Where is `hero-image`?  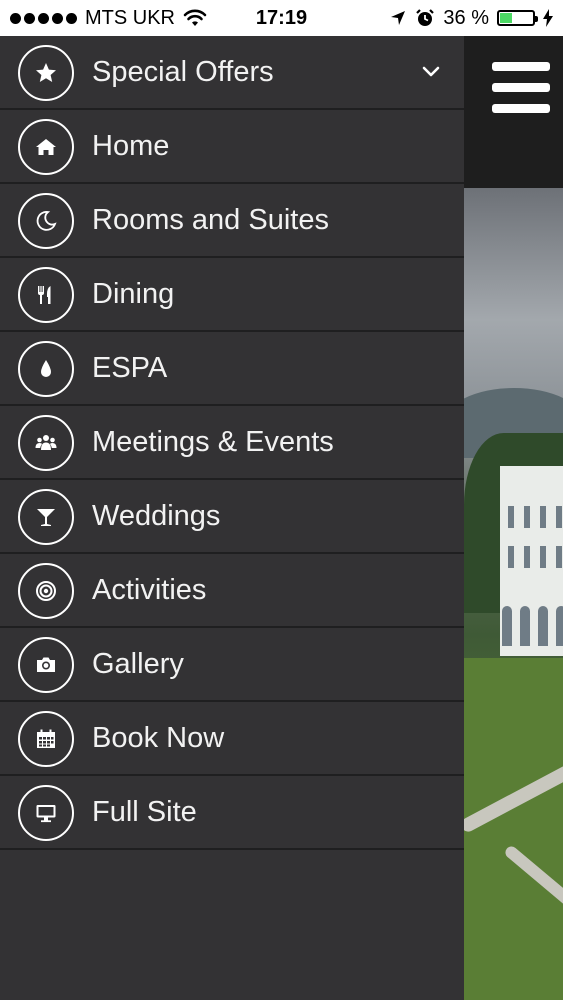 hero-image is located at coordinates (513, 594).